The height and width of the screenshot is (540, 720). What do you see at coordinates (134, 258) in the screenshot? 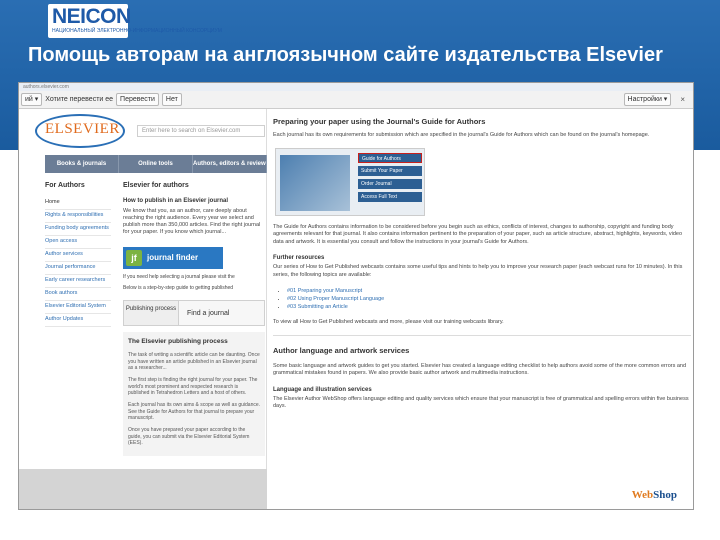
I see `journal-finder-icon: jf` at bounding box center [134, 258].